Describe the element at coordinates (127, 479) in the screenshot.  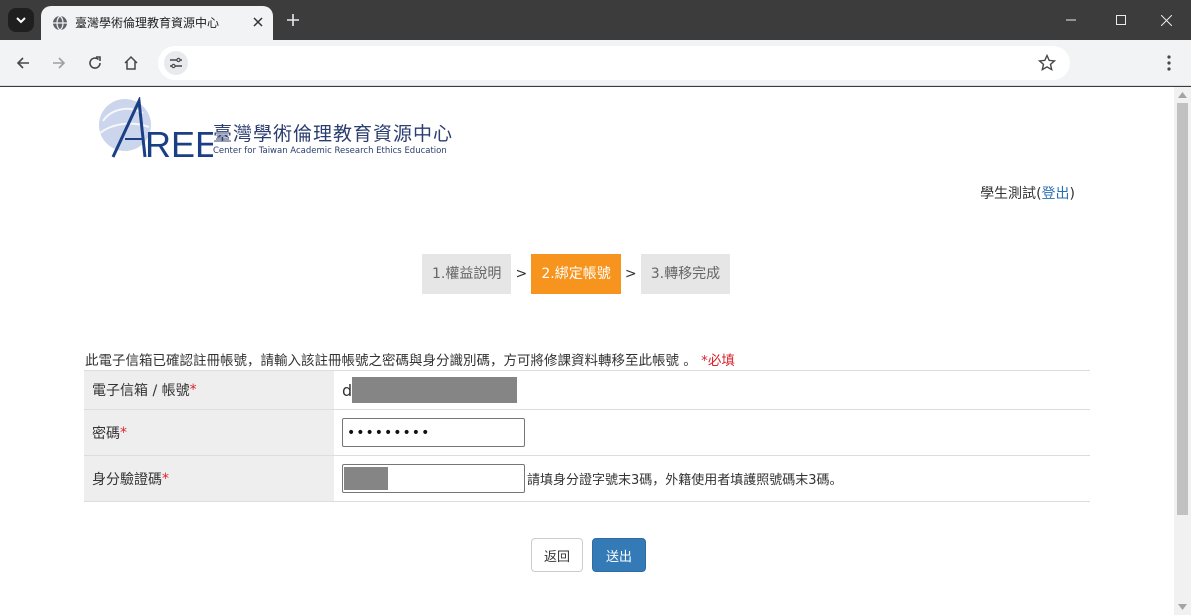
I see `idcode-label-text: 身分驗證碼` at that location.